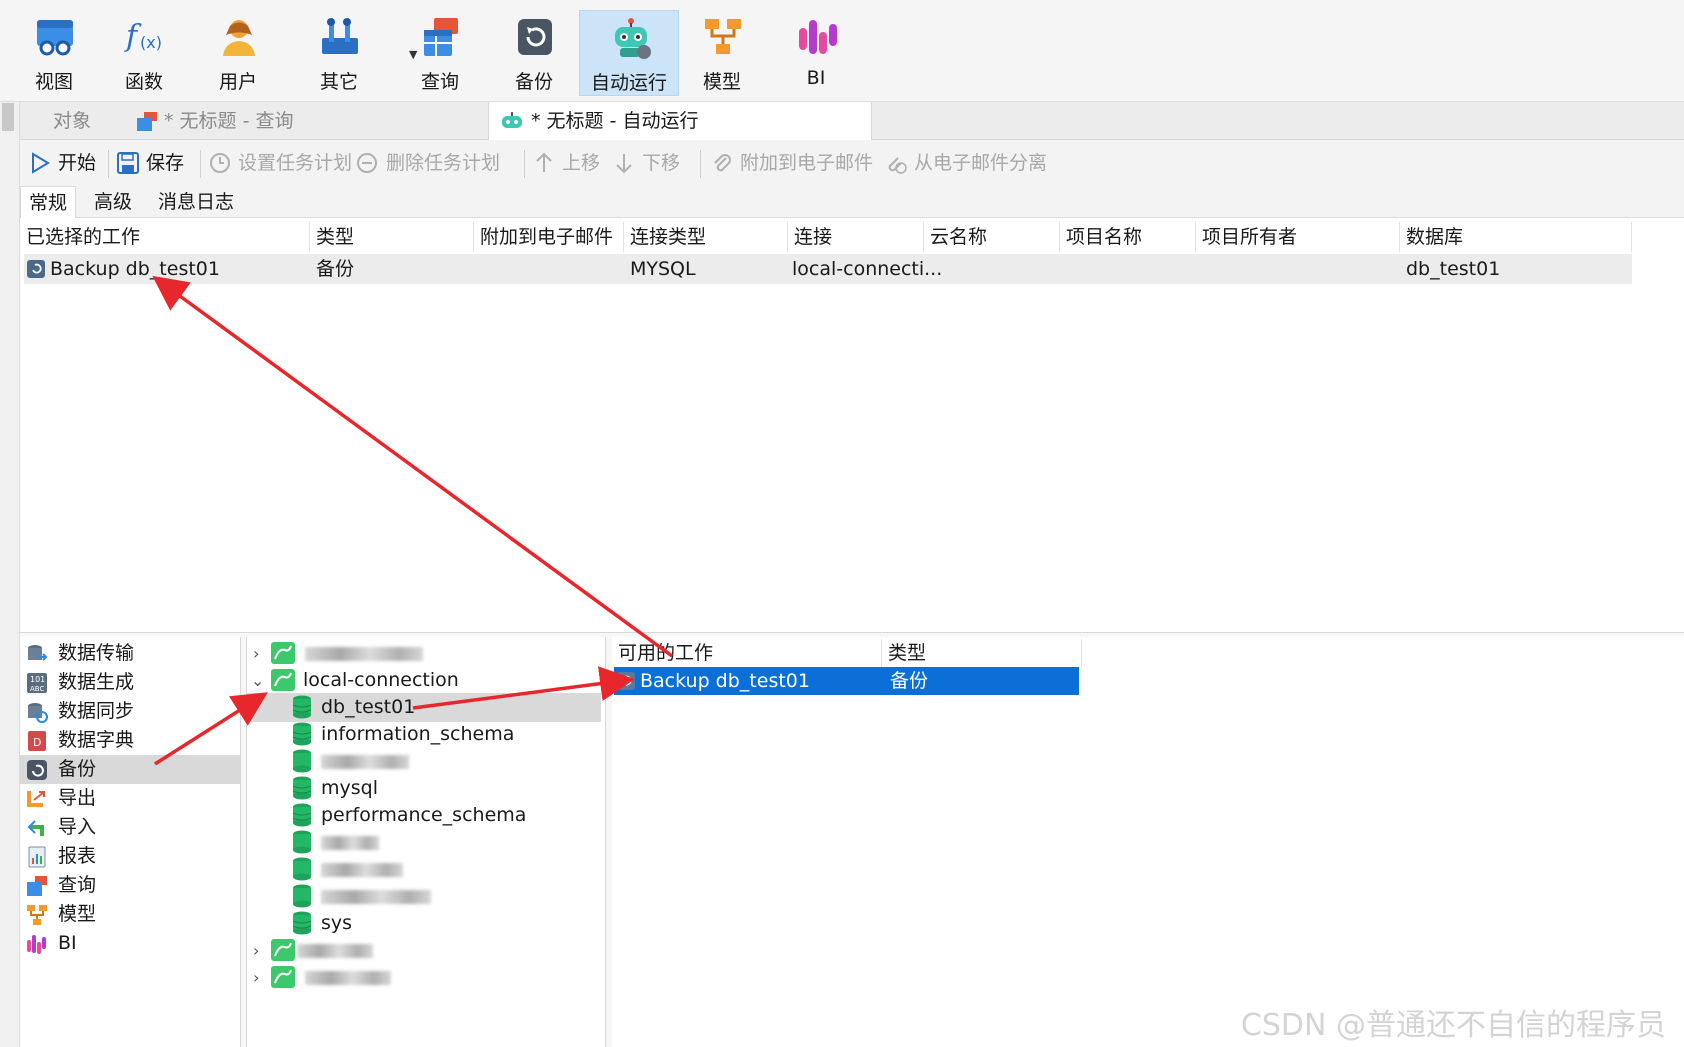  Describe the element at coordinates (77, 914) in the screenshot. I see `category-label: 模型` at that location.